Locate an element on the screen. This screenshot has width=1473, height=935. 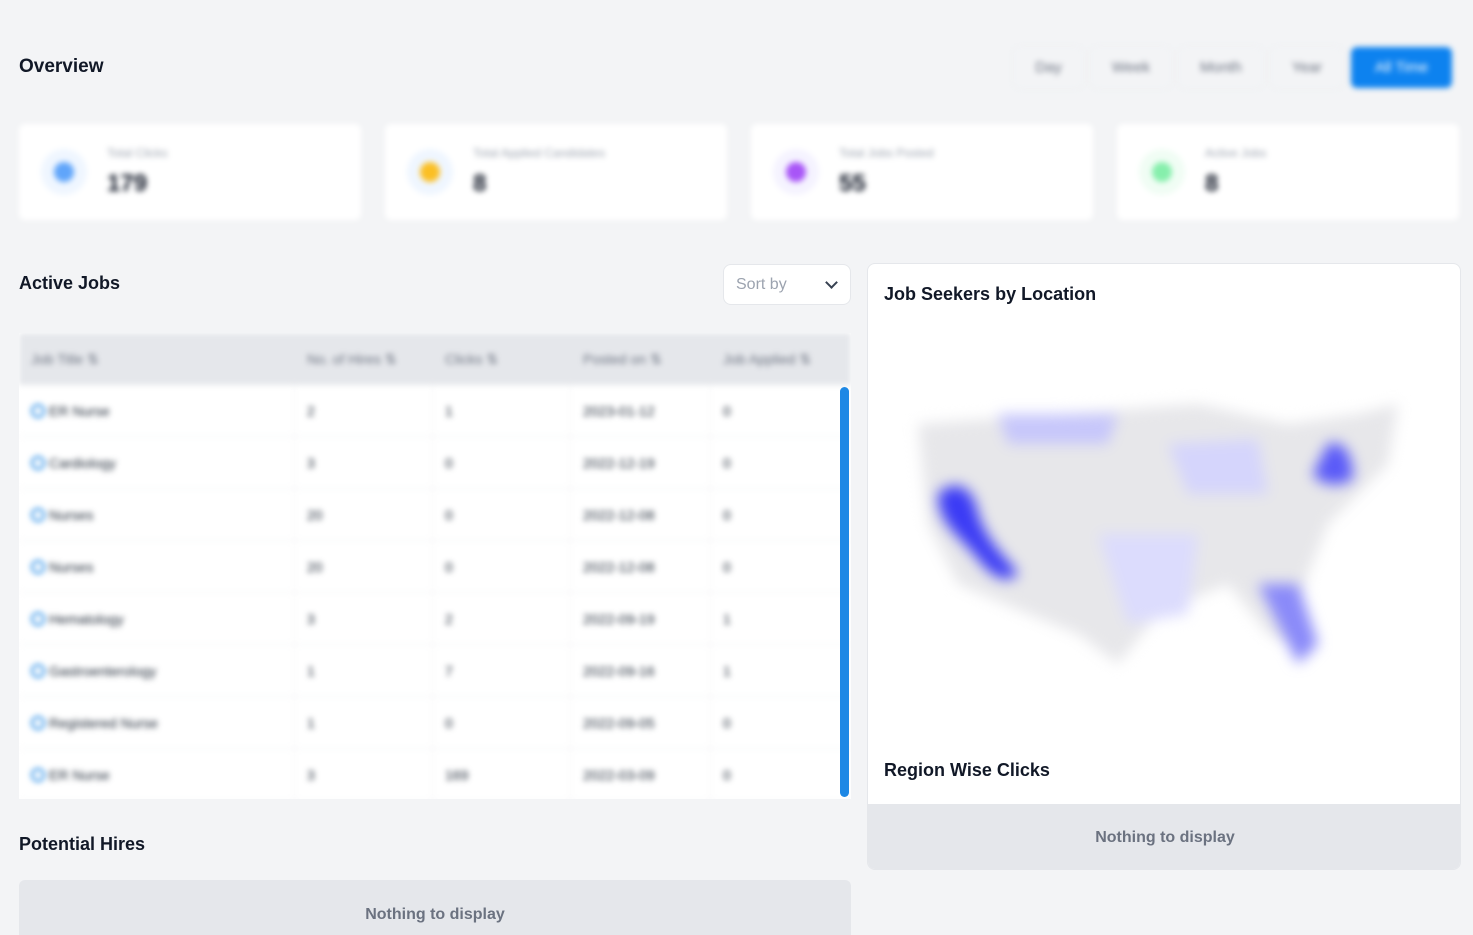
range-month-button: Month is located at coordinates (1220, 67).